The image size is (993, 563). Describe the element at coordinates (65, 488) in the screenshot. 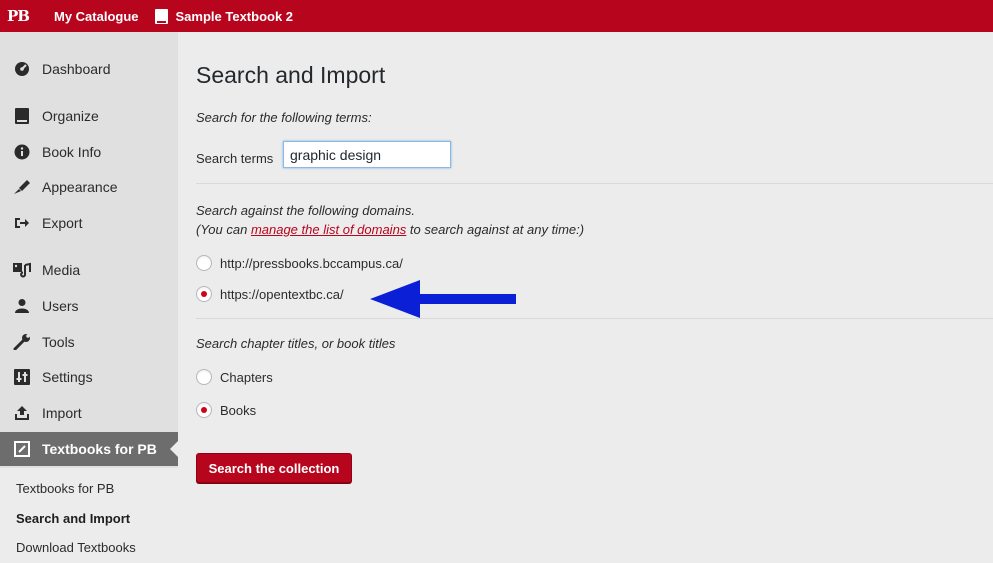

I see `submenu-item-textbooks-for-pb: Textbooks for PB` at that location.